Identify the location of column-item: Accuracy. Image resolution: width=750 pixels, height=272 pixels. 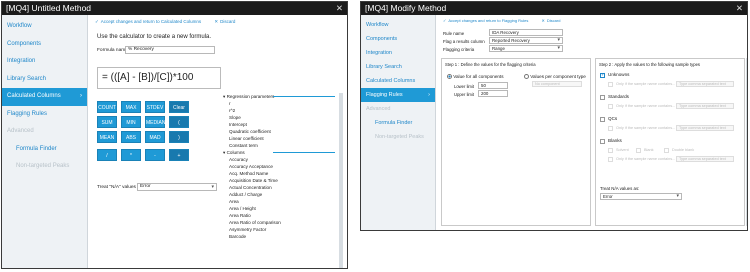
(279, 159).